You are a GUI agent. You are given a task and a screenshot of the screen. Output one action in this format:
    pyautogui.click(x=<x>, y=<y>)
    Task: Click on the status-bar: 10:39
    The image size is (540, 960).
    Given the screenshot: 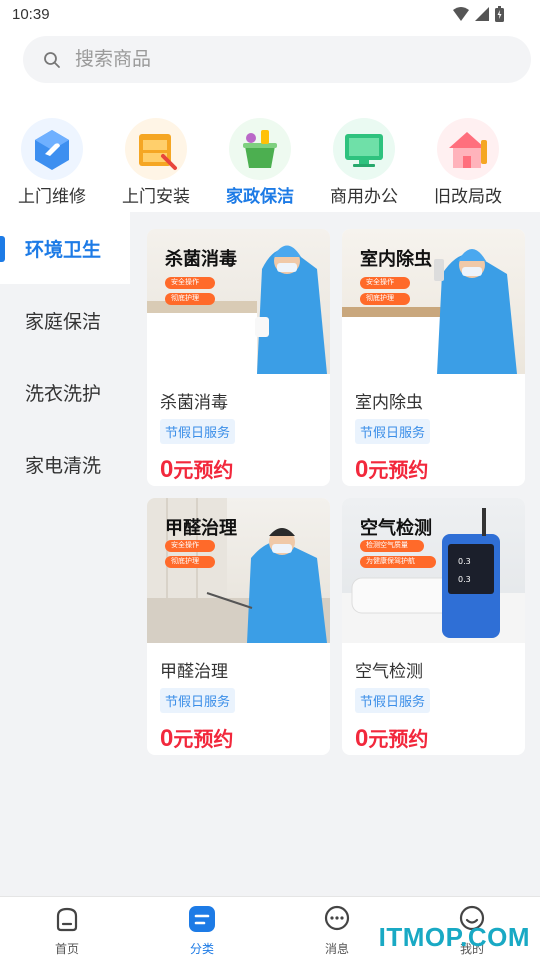 What is the action you would take?
    pyautogui.click(x=270, y=15)
    